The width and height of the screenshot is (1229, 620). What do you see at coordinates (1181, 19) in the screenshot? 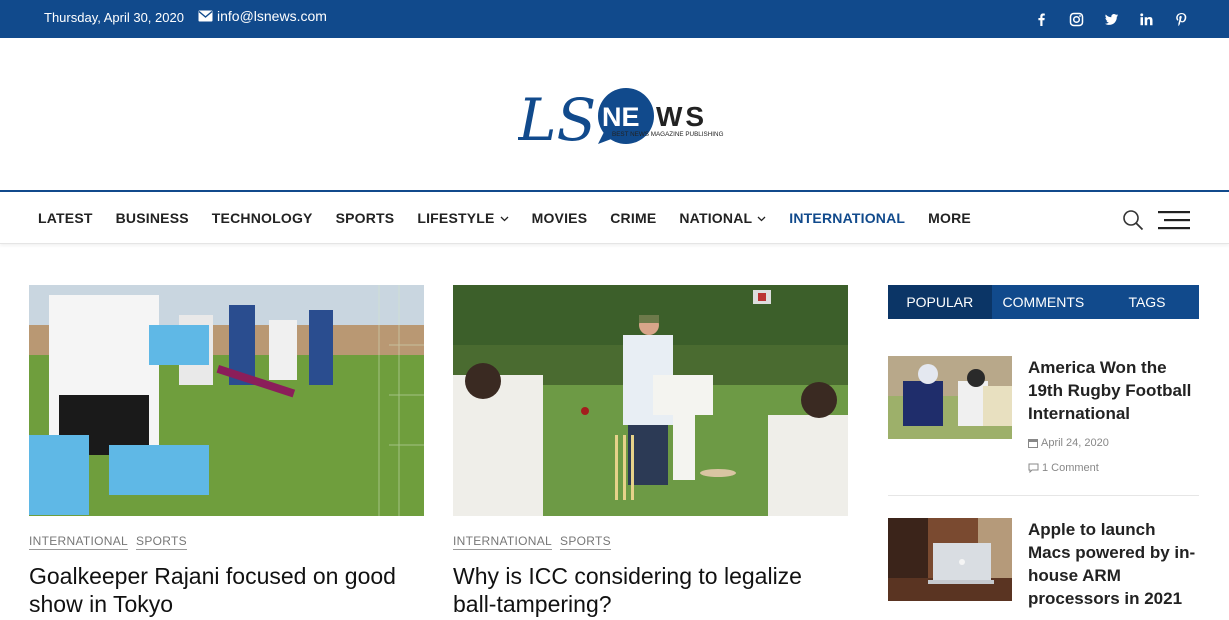
I see `pinterest-icon` at bounding box center [1181, 19].